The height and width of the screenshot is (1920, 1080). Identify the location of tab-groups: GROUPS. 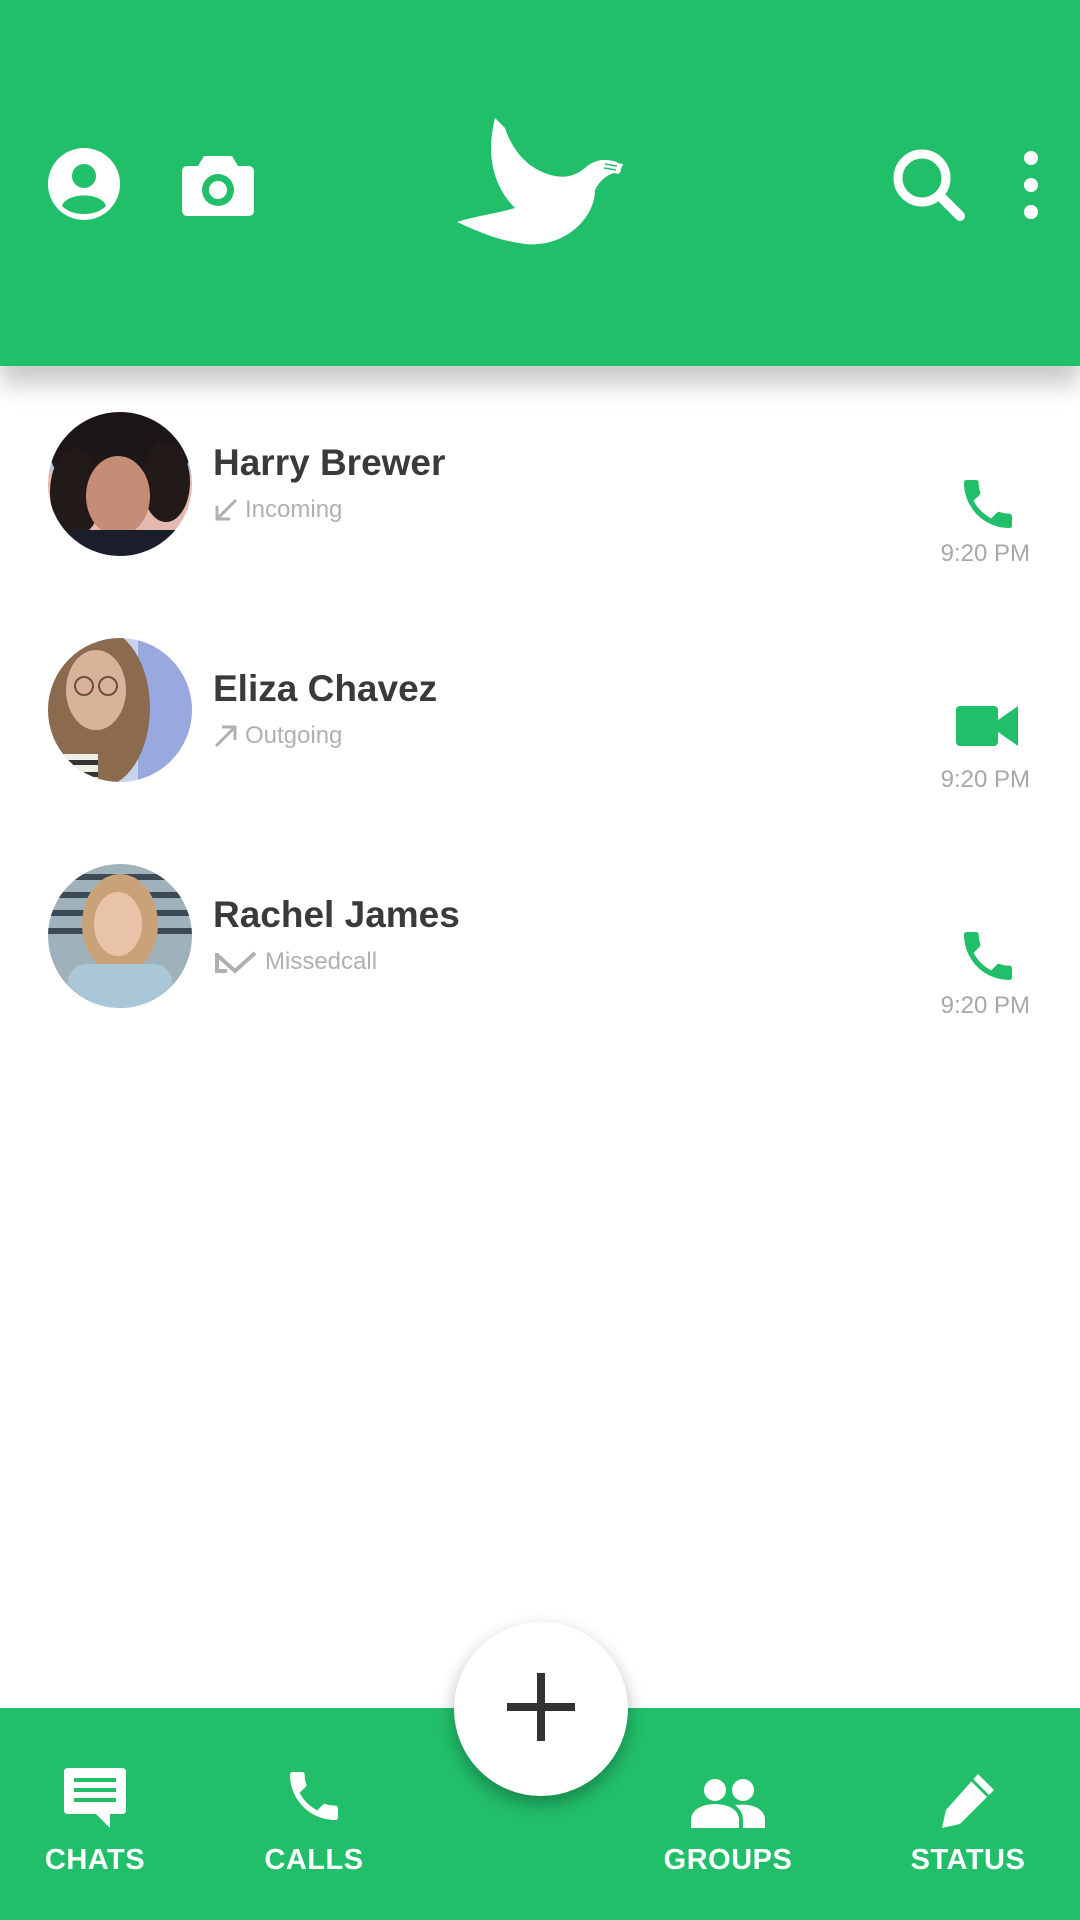
(728, 1817).